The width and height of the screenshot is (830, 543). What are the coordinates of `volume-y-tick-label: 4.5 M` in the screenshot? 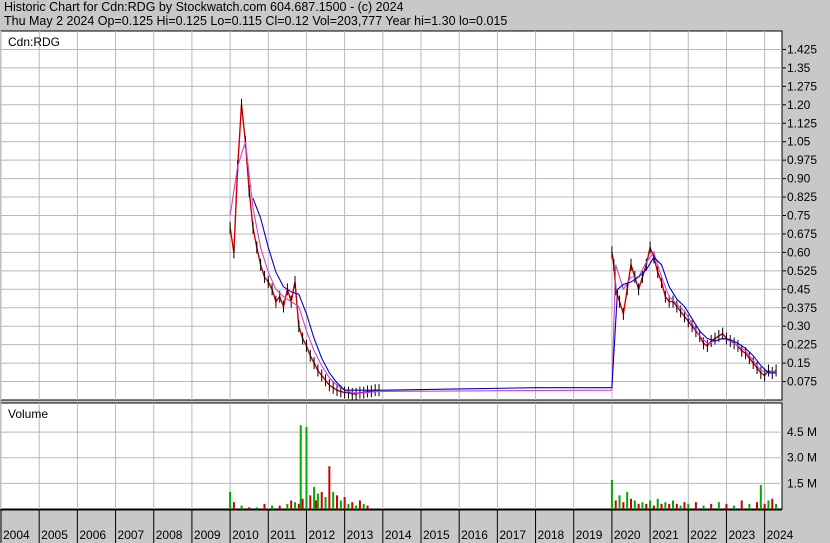 It's located at (802, 432).